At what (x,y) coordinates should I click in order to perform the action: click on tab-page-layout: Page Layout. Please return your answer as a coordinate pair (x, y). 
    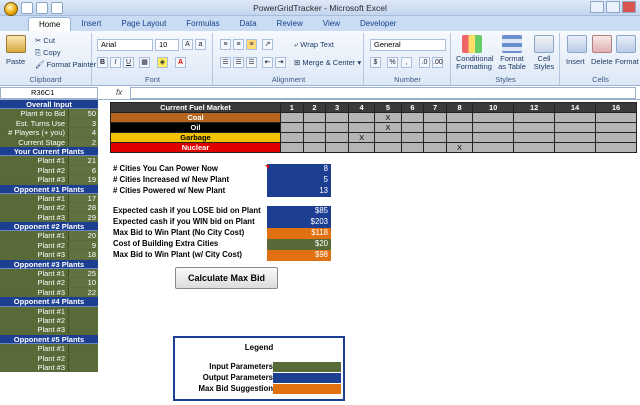
    Looking at the image, I should click on (143, 24).